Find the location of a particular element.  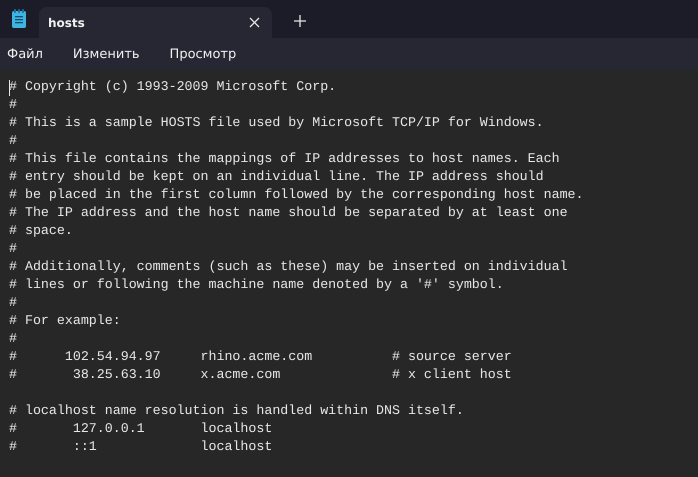

menu-item: Изменить is located at coordinates (106, 54).